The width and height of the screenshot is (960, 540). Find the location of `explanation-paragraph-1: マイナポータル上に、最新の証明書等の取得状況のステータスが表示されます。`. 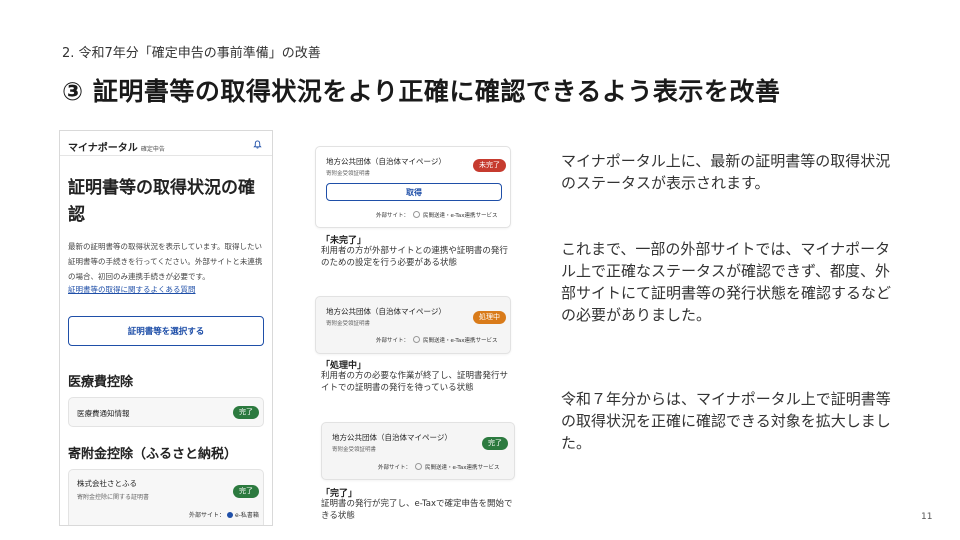

explanation-paragraph-1: マイナポータル上に、最新の証明書等の取得状況のステータスが表示されます。 is located at coordinates (726, 172).